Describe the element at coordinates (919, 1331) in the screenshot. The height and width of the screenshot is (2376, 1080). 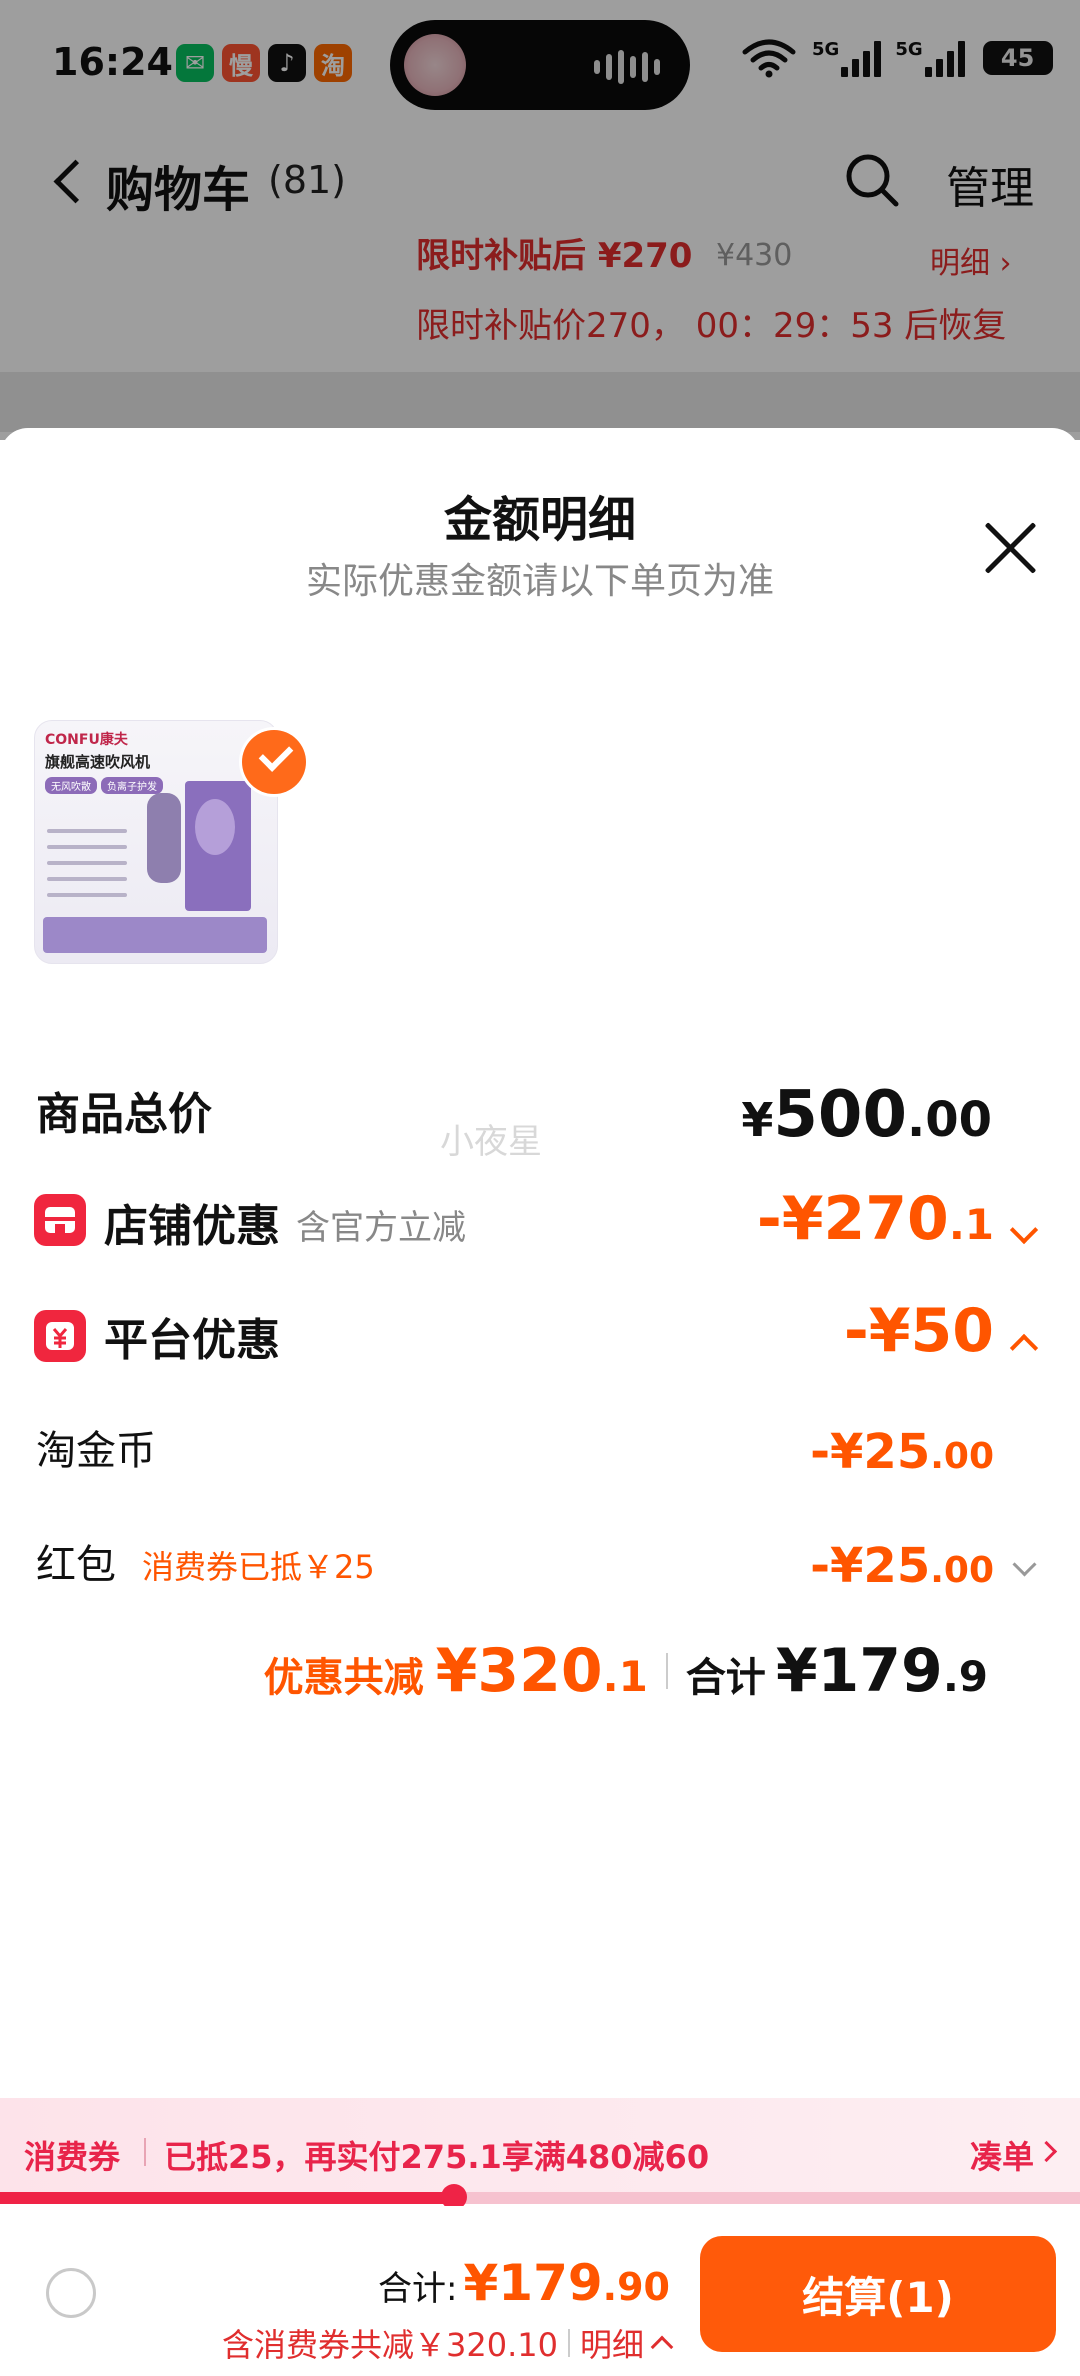
I see `platform-discount-value: -¥50` at that location.